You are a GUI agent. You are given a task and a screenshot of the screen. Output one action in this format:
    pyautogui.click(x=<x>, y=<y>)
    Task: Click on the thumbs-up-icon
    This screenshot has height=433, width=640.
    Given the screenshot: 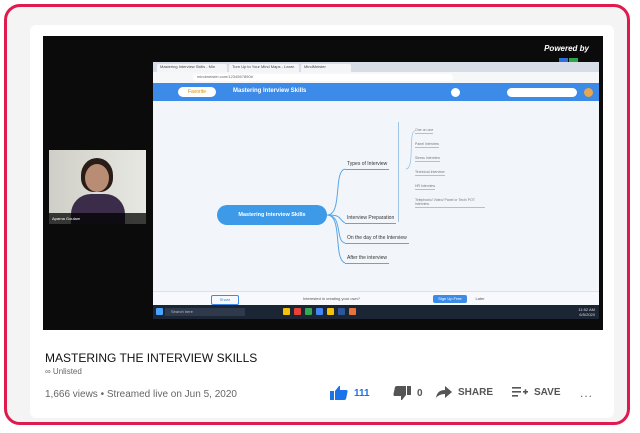 What is the action you would take?
    pyautogui.click(x=339, y=393)
    